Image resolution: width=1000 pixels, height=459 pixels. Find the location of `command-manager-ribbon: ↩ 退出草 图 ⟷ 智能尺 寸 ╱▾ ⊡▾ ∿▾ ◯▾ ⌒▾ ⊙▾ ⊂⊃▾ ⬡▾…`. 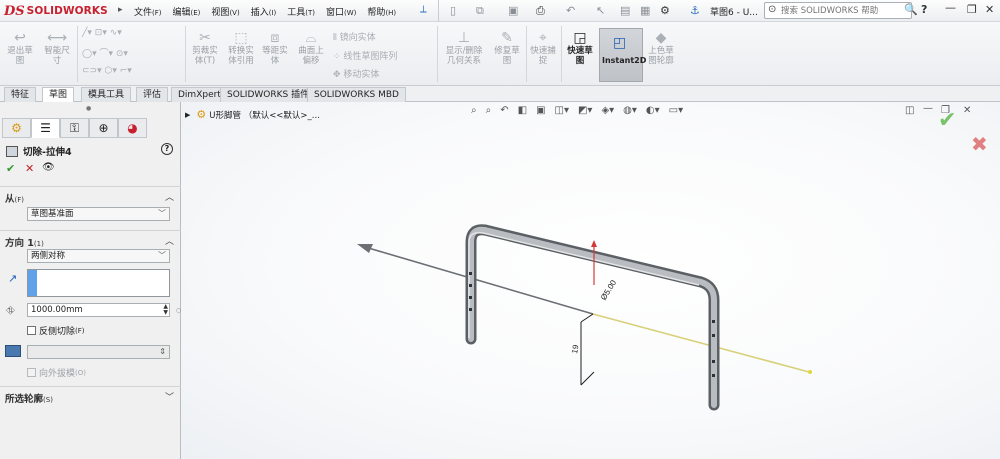

command-manager-ribbon: ↩ 退出草 图 ⟷ 智能尺 寸 ╱▾ ⊡▾ ∿▾ ◯▾ ⌒▾ ⊙▾ ⊂⊃▾ ⬡▾… is located at coordinates (500, 54).